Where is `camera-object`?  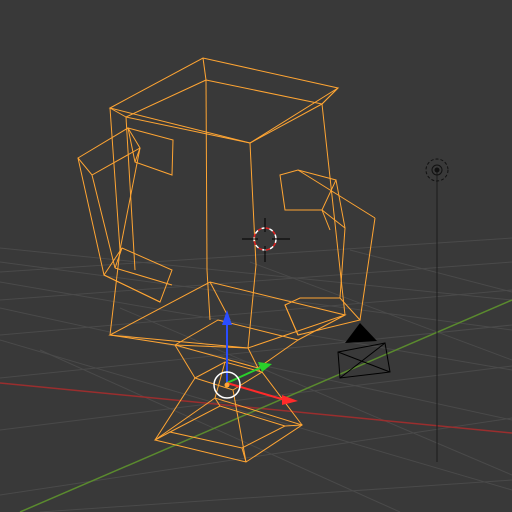 camera-object is located at coordinates (364, 351).